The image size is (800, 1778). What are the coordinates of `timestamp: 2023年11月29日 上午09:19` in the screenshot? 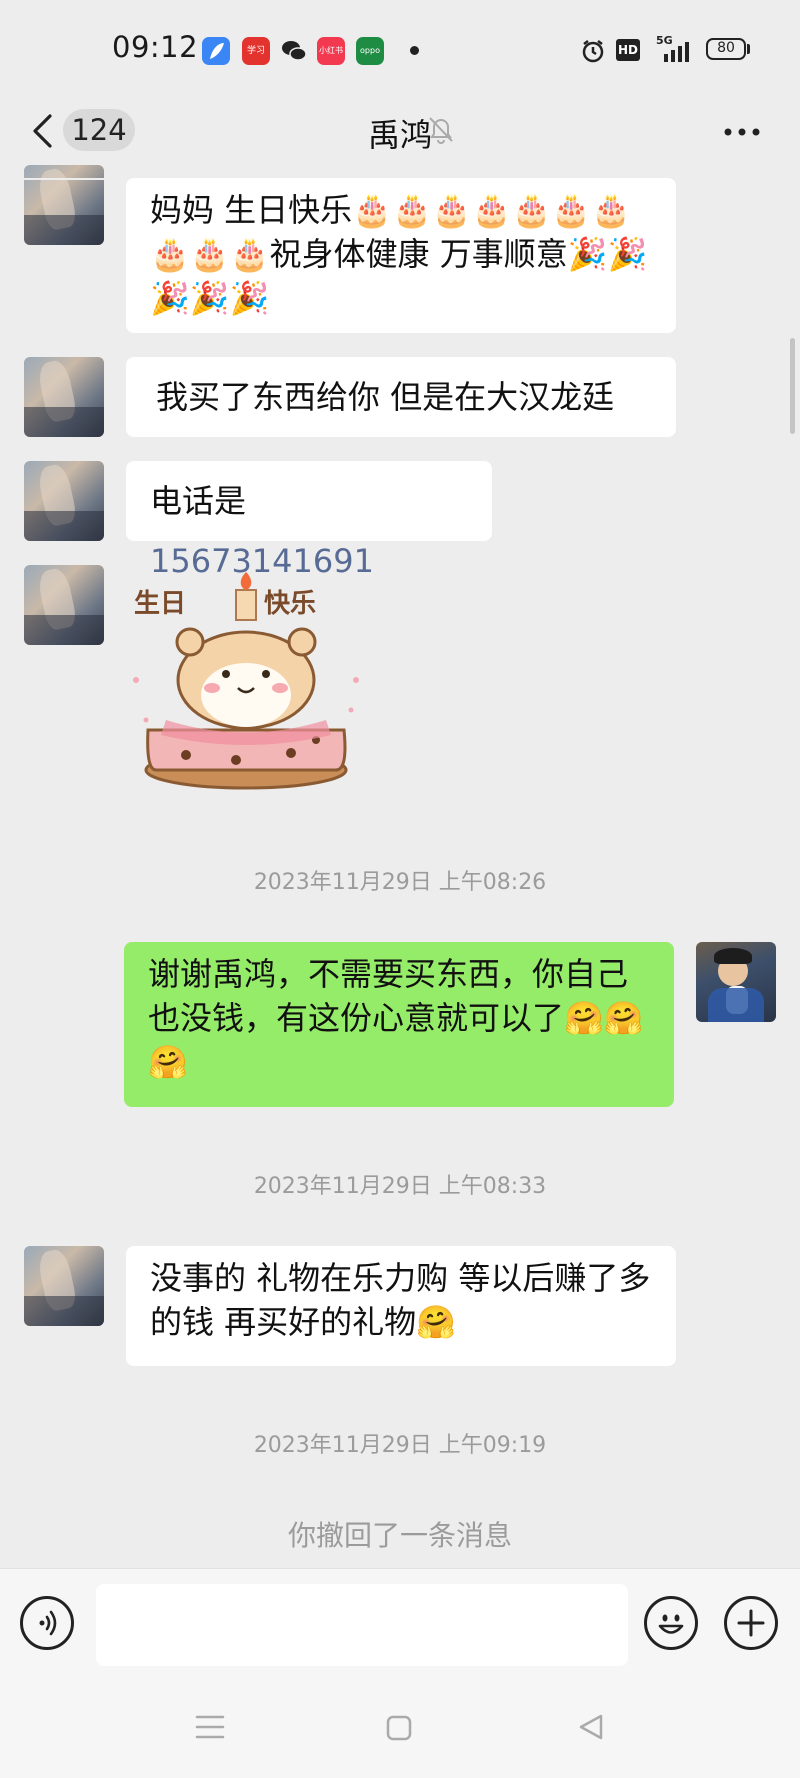 It's located at (400, 1445).